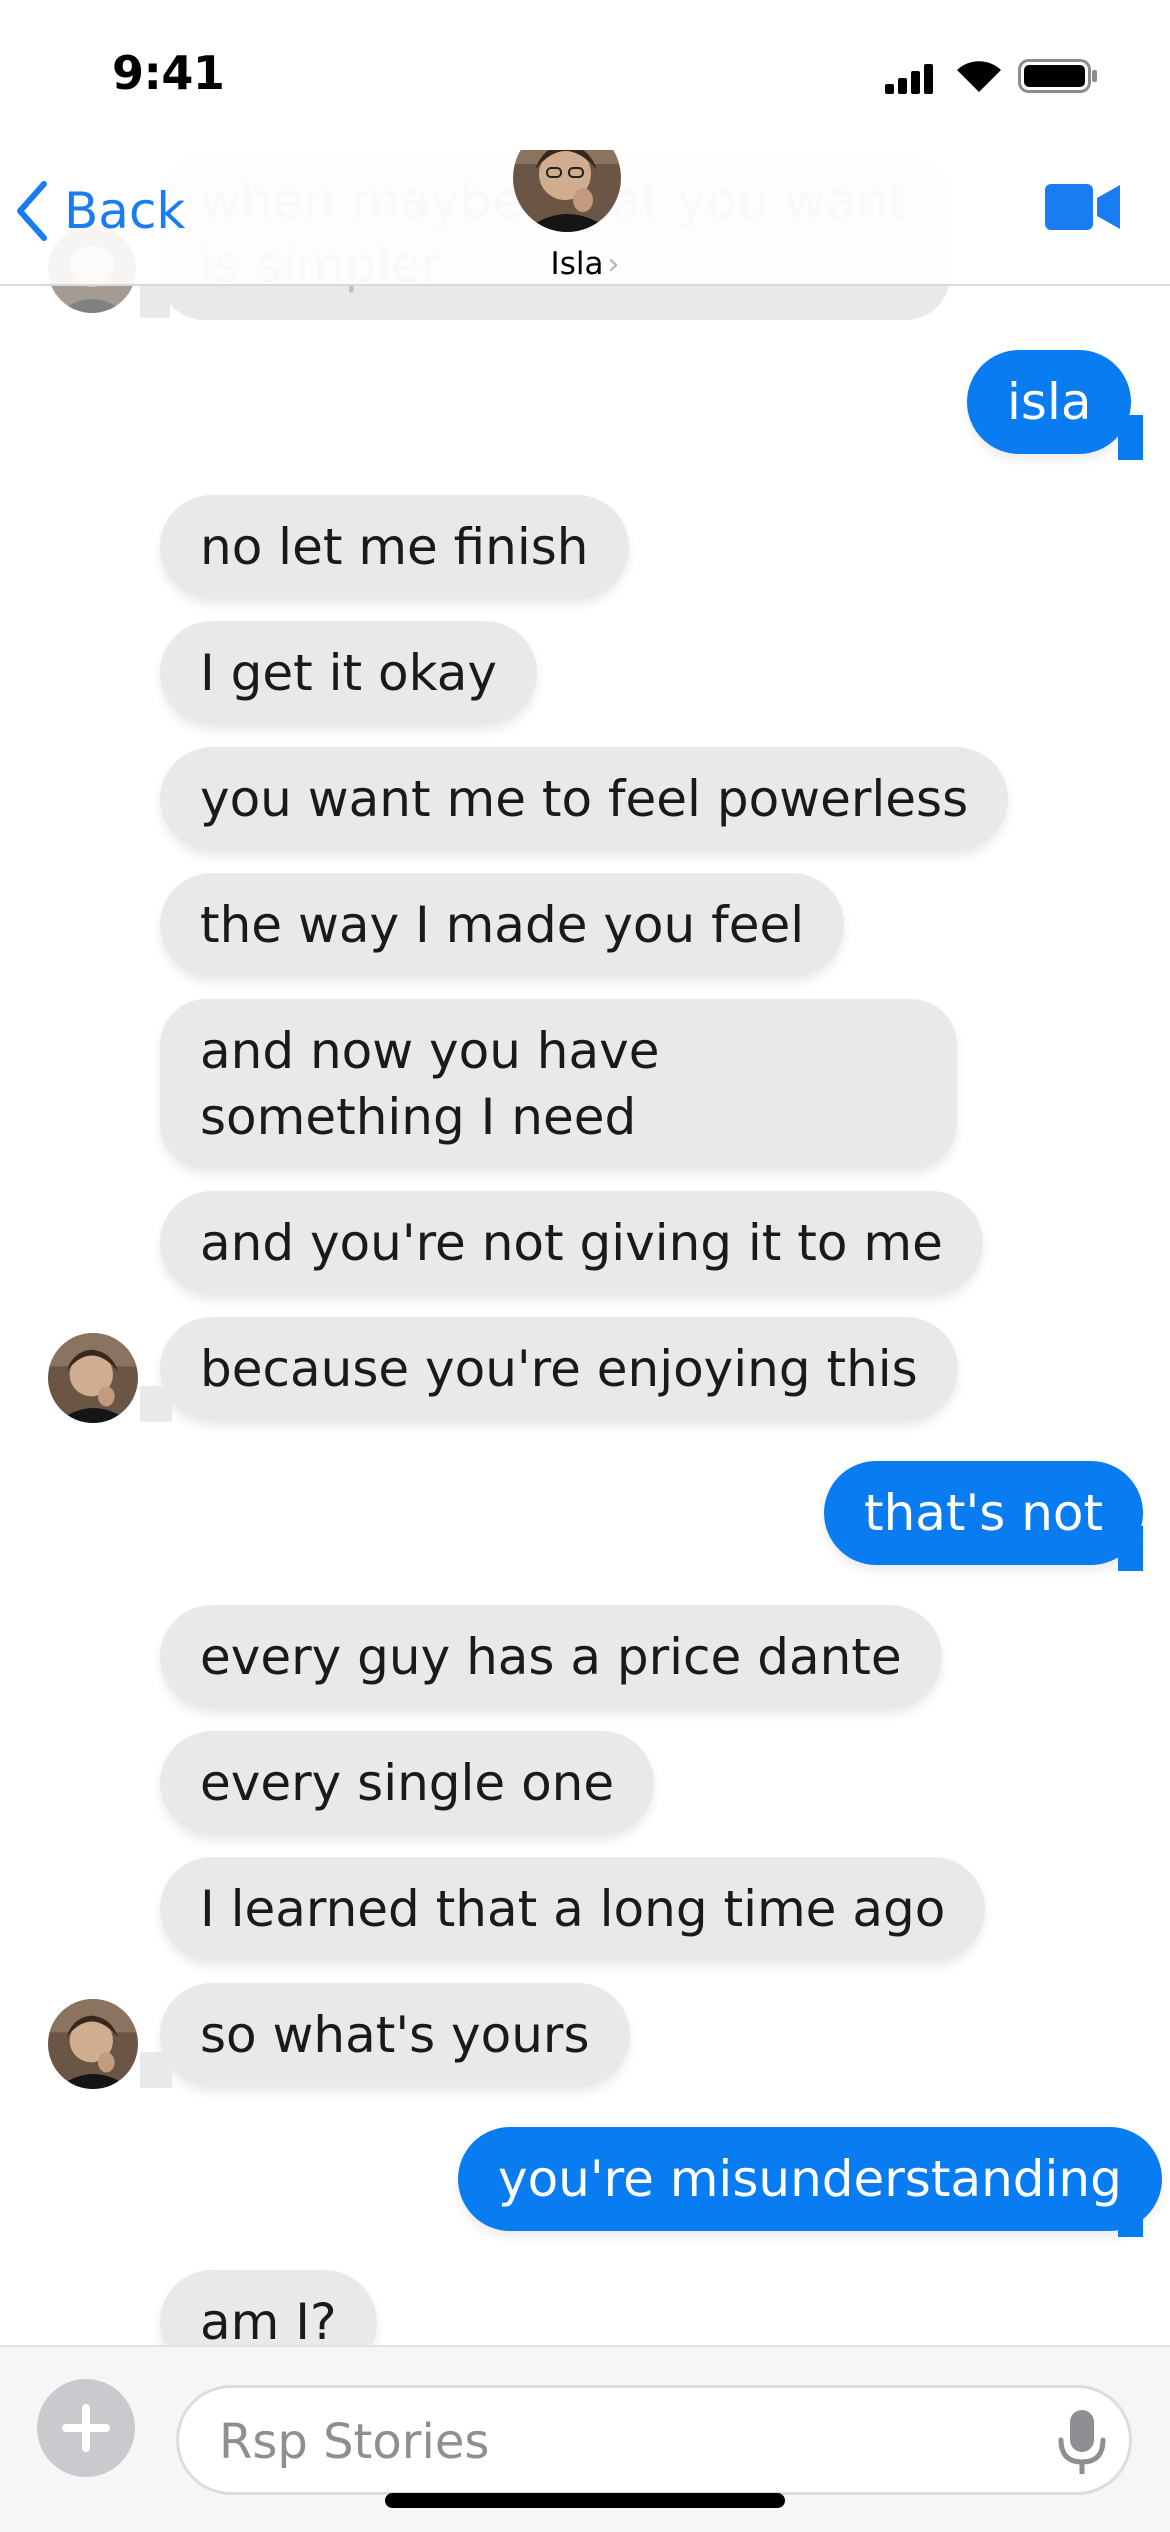 This screenshot has height=2532, width=1170. I want to click on incoming-message: I get it okay, so click(348, 673).